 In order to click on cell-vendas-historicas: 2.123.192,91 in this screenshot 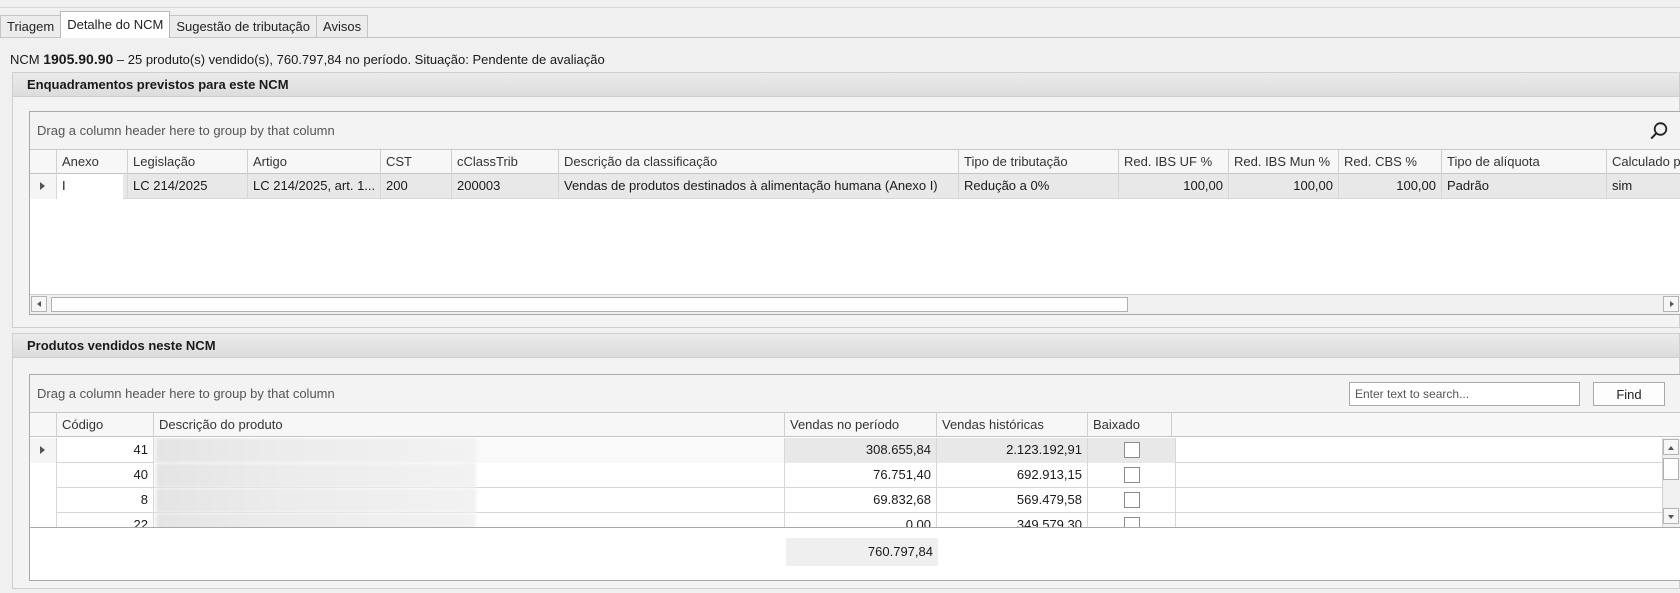, I will do `click(1011, 450)`.